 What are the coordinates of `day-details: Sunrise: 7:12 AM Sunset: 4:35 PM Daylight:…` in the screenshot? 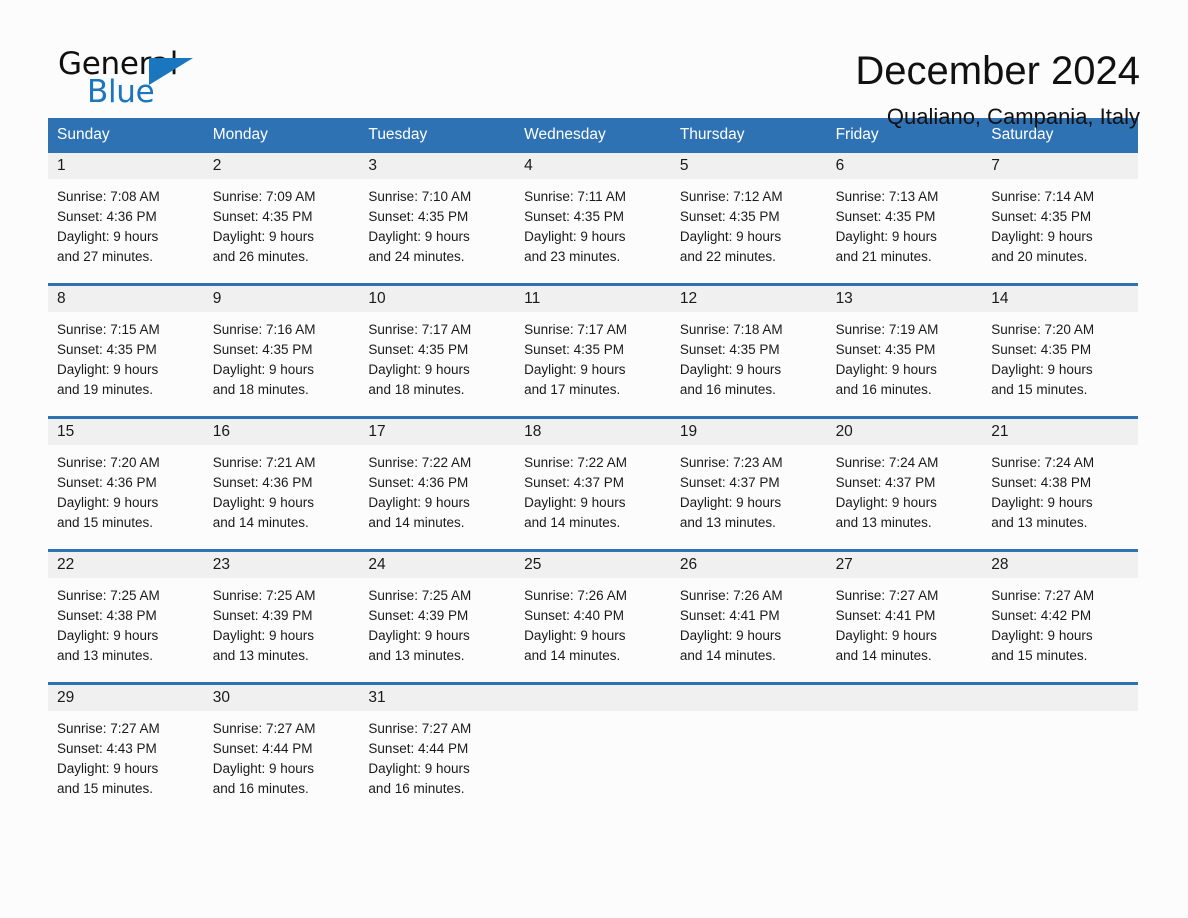 It's located at (749, 223).